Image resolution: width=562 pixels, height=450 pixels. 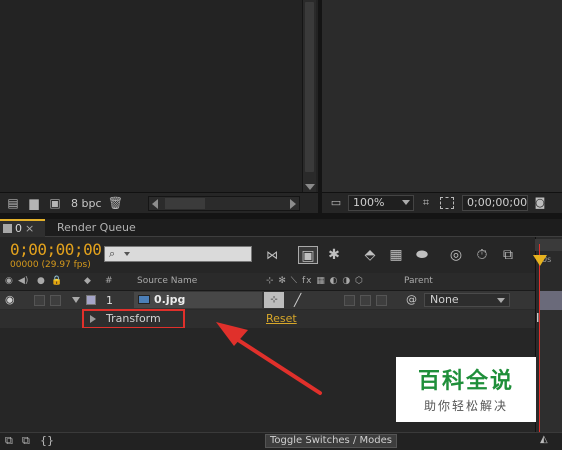 I want to click on layer-name: 0.jpg, so click(x=169, y=299).